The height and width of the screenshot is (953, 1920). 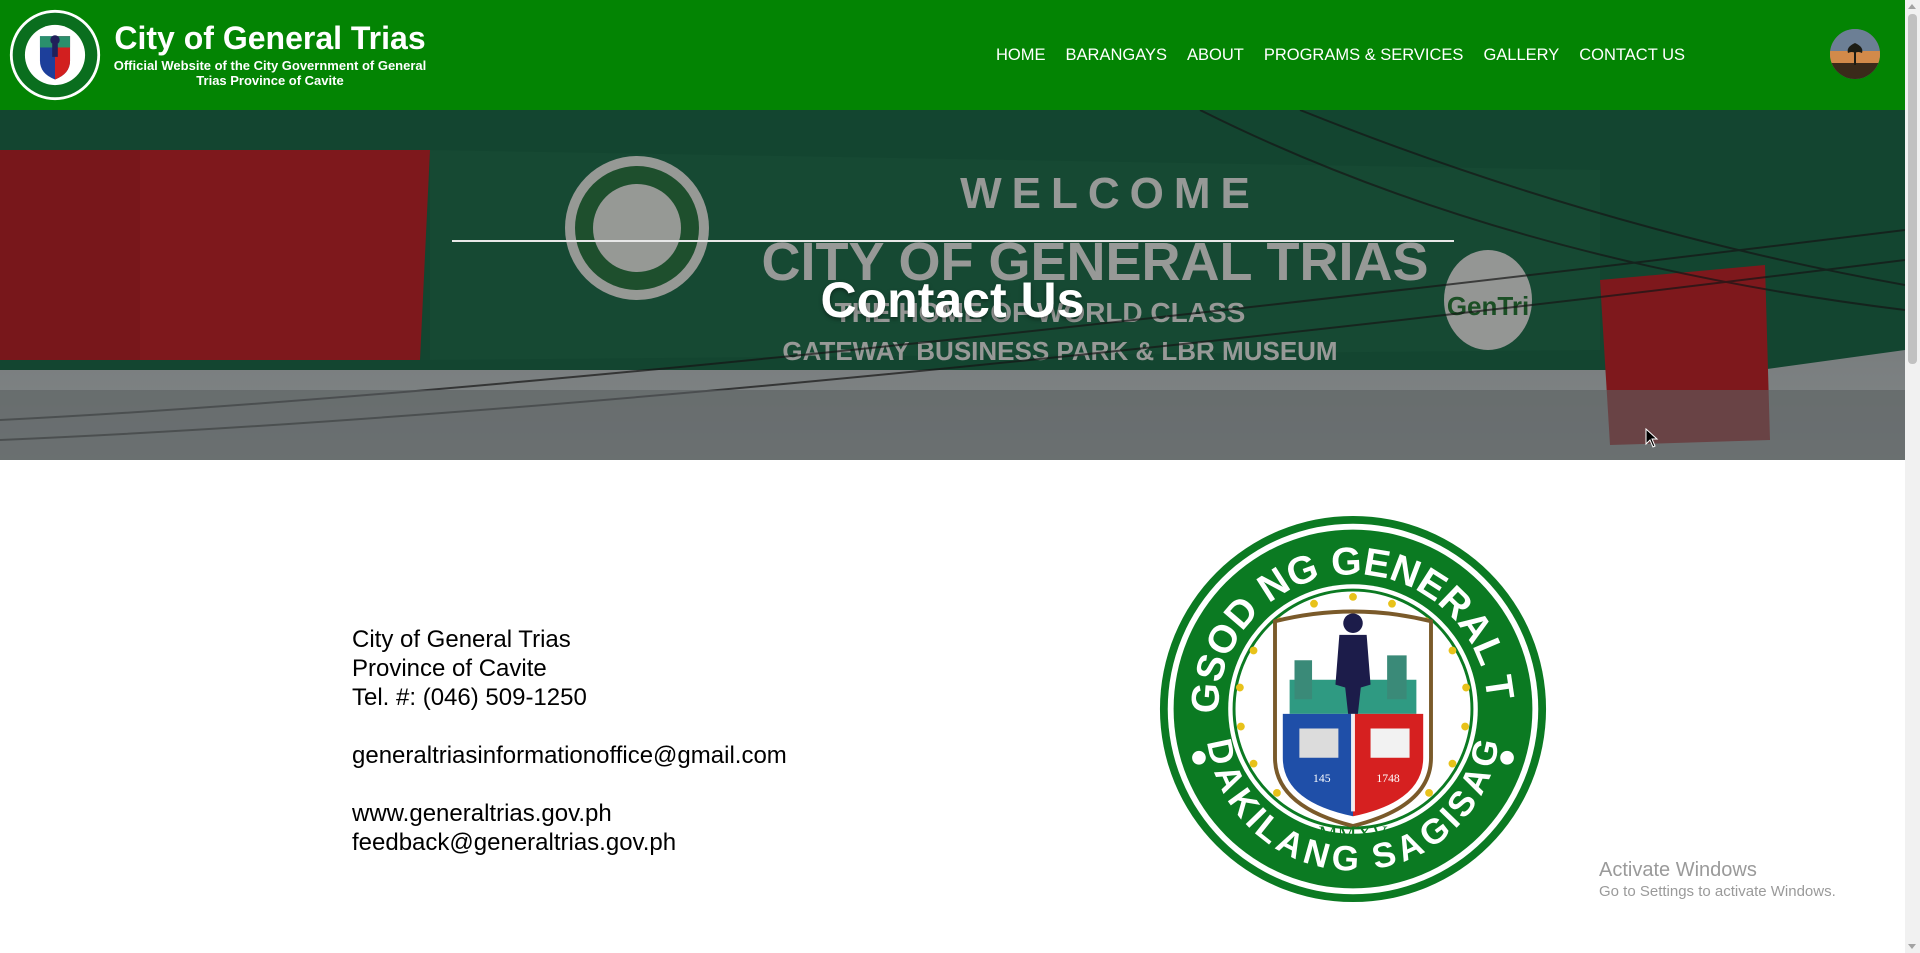 What do you see at coordinates (1353, 834) in the screenshot?
I see `seal-year-text: MMXV` at bounding box center [1353, 834].